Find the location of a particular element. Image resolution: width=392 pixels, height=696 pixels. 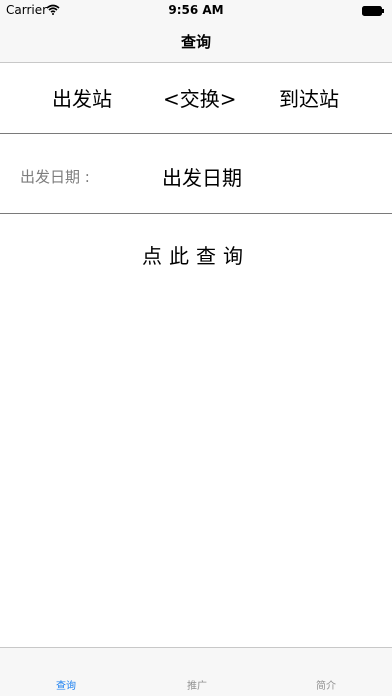

page-title: 查询 is located at coordinates (195, 42).